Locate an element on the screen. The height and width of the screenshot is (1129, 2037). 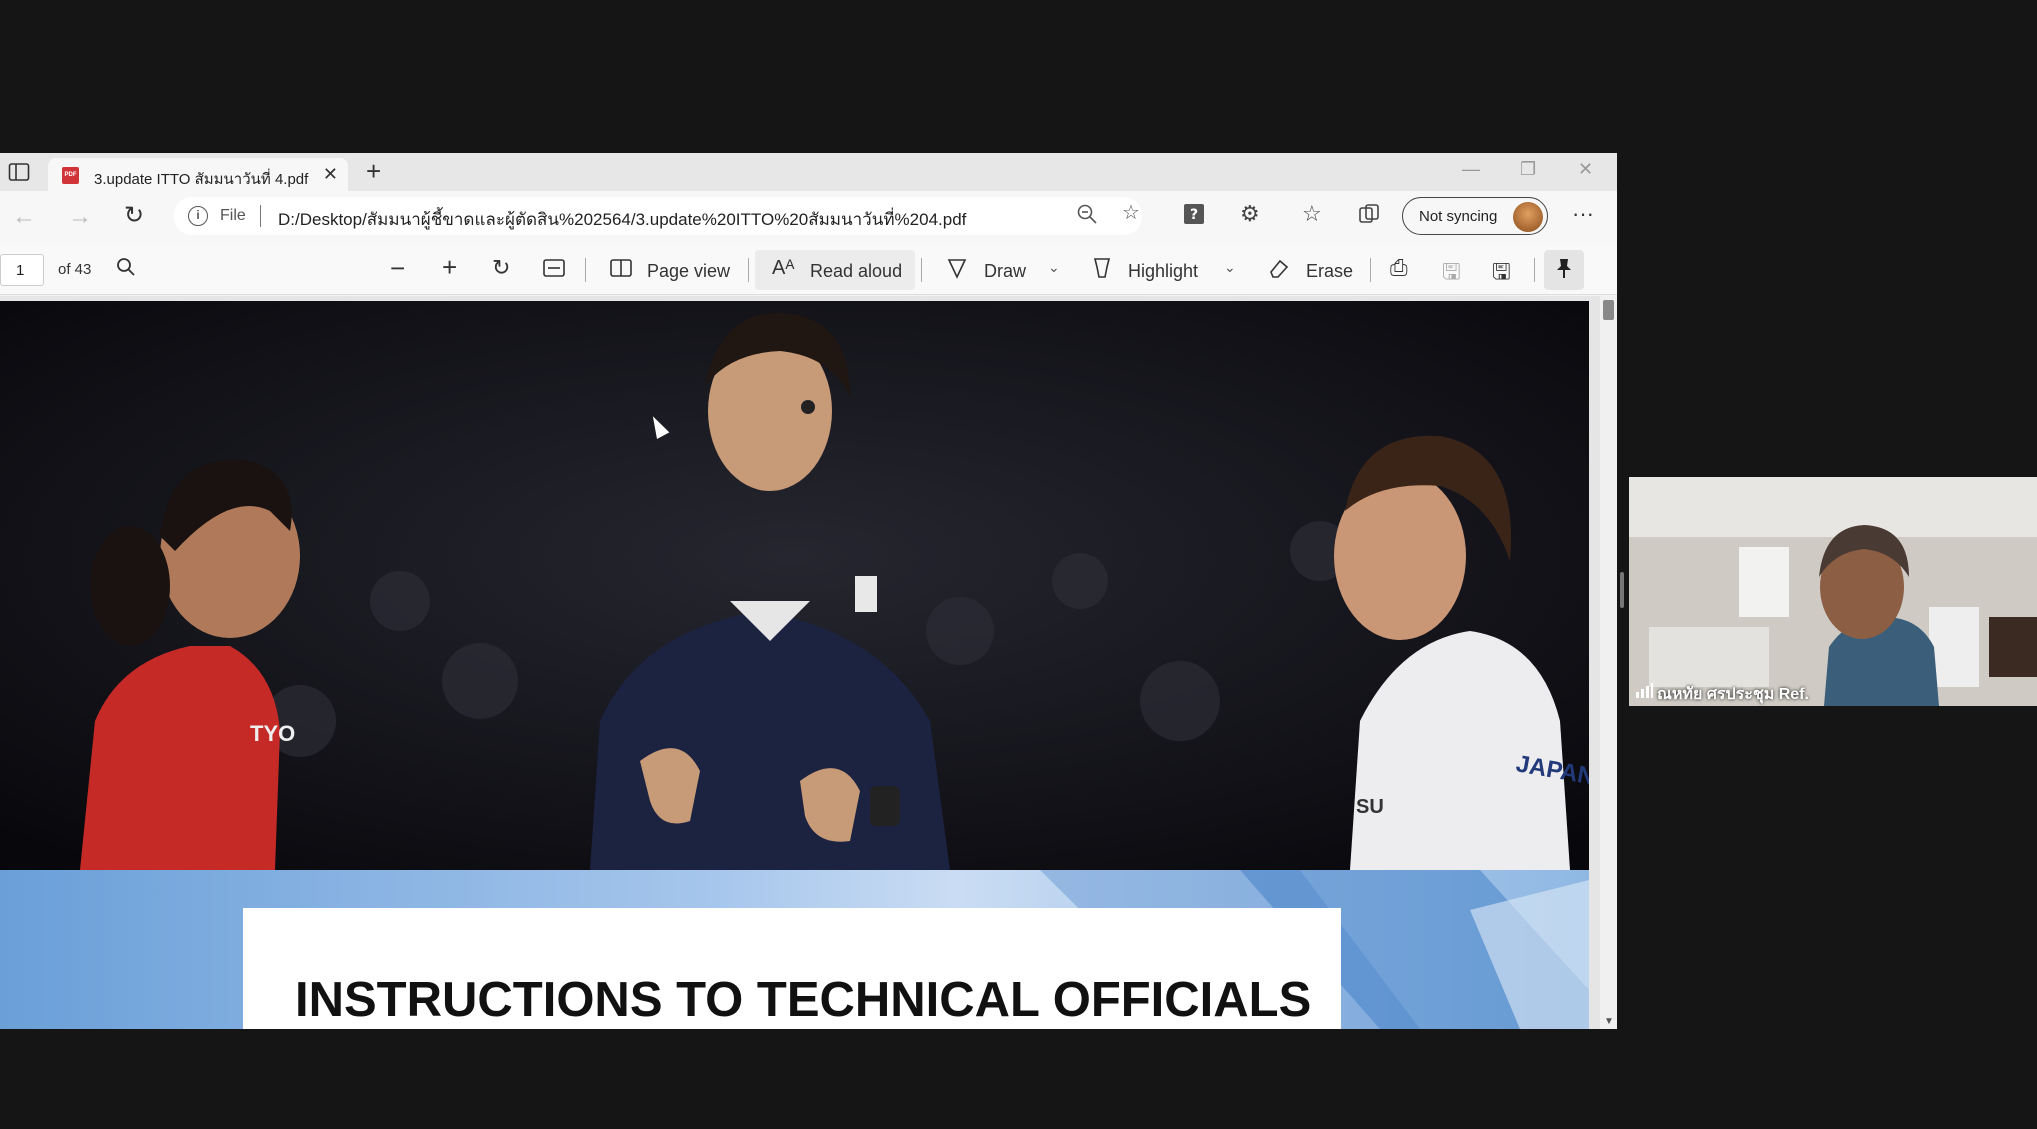
read-aloud-icon: Aᴬ is located at coordinates (783, 268).